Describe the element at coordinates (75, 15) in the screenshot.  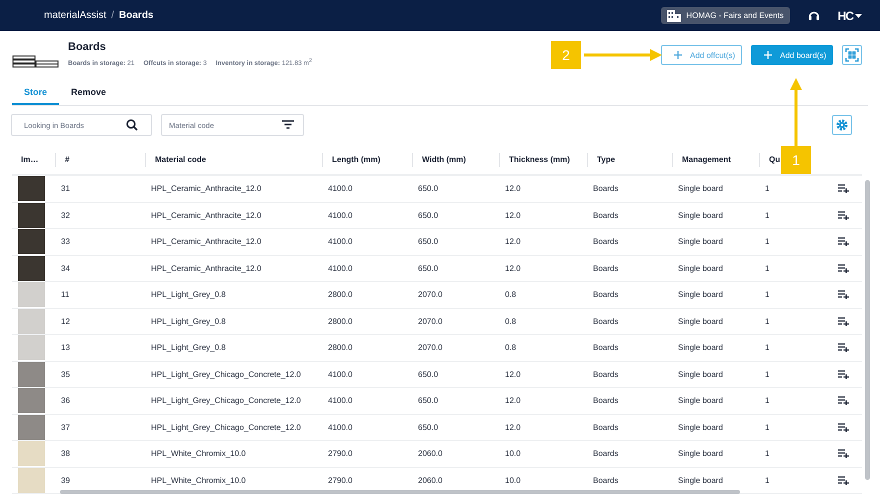
I see `app-name: materialAssist` at that location.